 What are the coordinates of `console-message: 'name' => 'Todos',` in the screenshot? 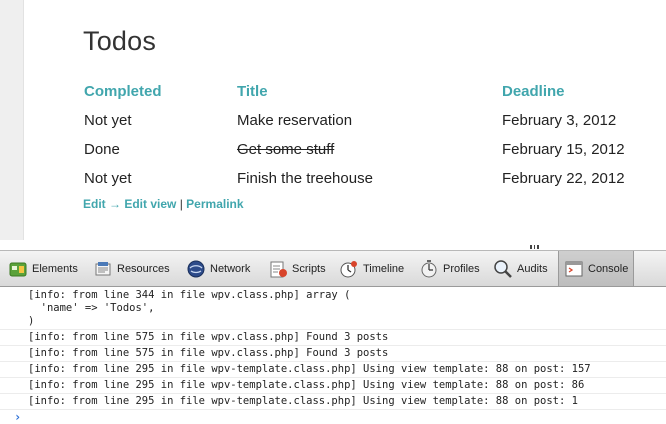 It's located at (91, 308).